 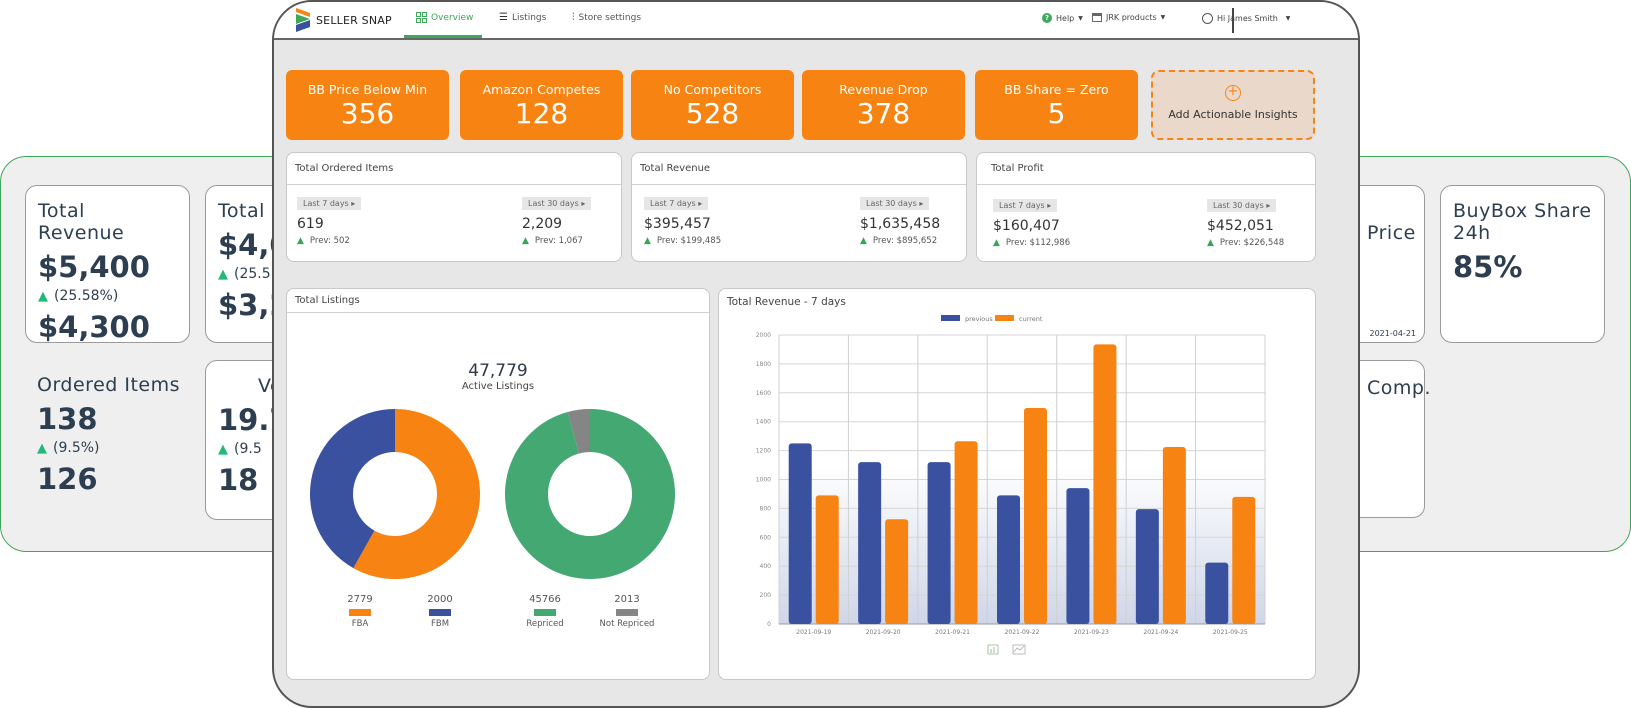 What do you see at coordinates (979, 319) in the screenshot?
I see `legend-label-previous: previous` at bounding box center [979, 319].